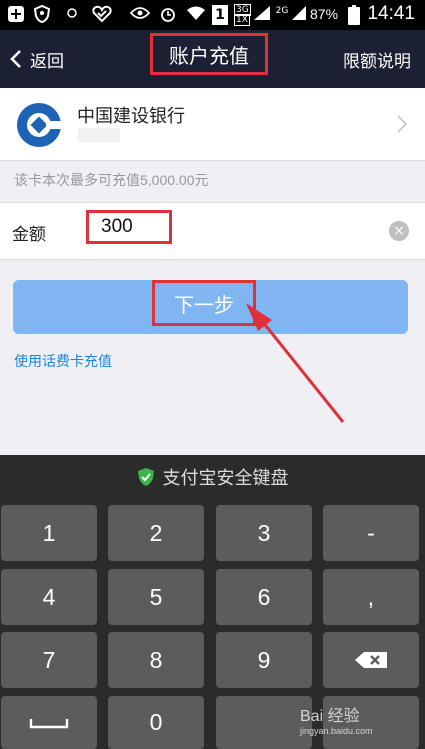 The width and height of the screenshot is (425, 749). I want to click on key-7: 7, so click(49, 660).